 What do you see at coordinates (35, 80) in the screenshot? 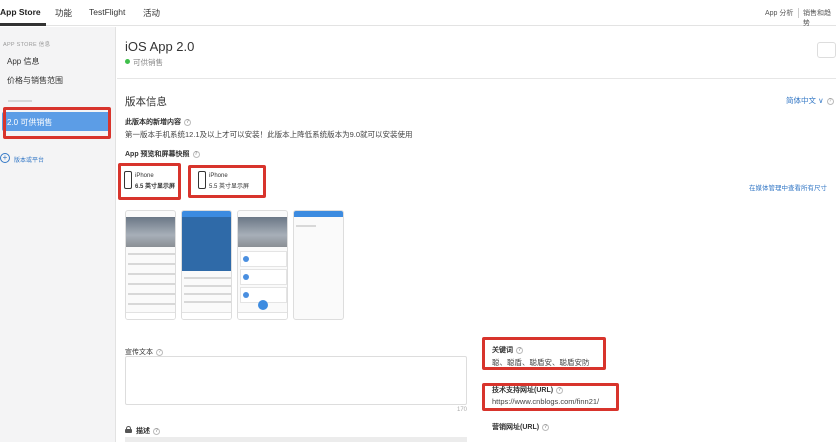
I see `sidebar-item-pricing: 价格与销售范围` at bounding box center [35, 80].